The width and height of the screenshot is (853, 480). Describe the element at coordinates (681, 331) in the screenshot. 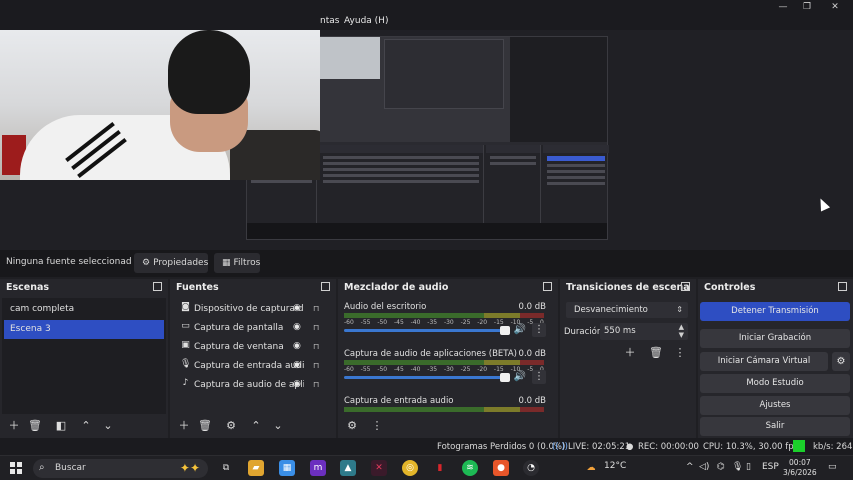

I see `spinner-icon: ▲ ▼` at that location.